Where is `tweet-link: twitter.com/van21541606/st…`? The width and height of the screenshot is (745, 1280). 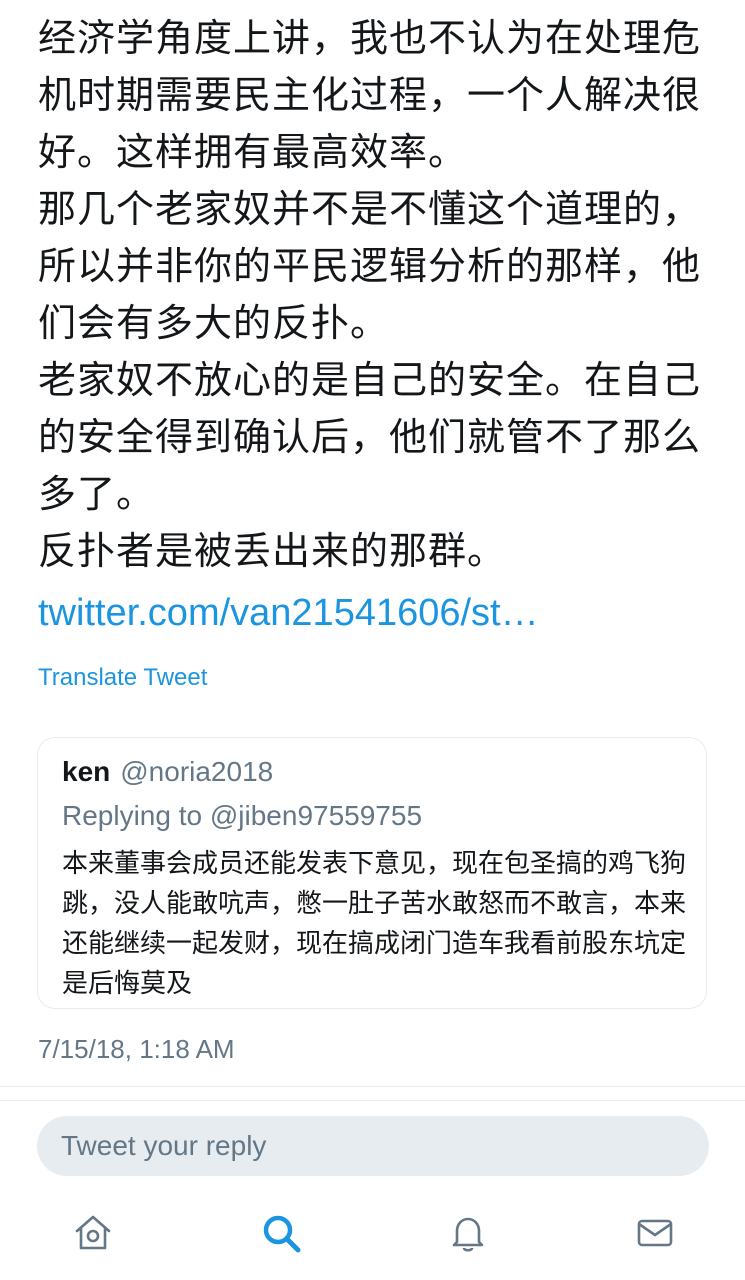 tweet-link: twitter.com/van21541606/st… is located at coordinates (288, 613).